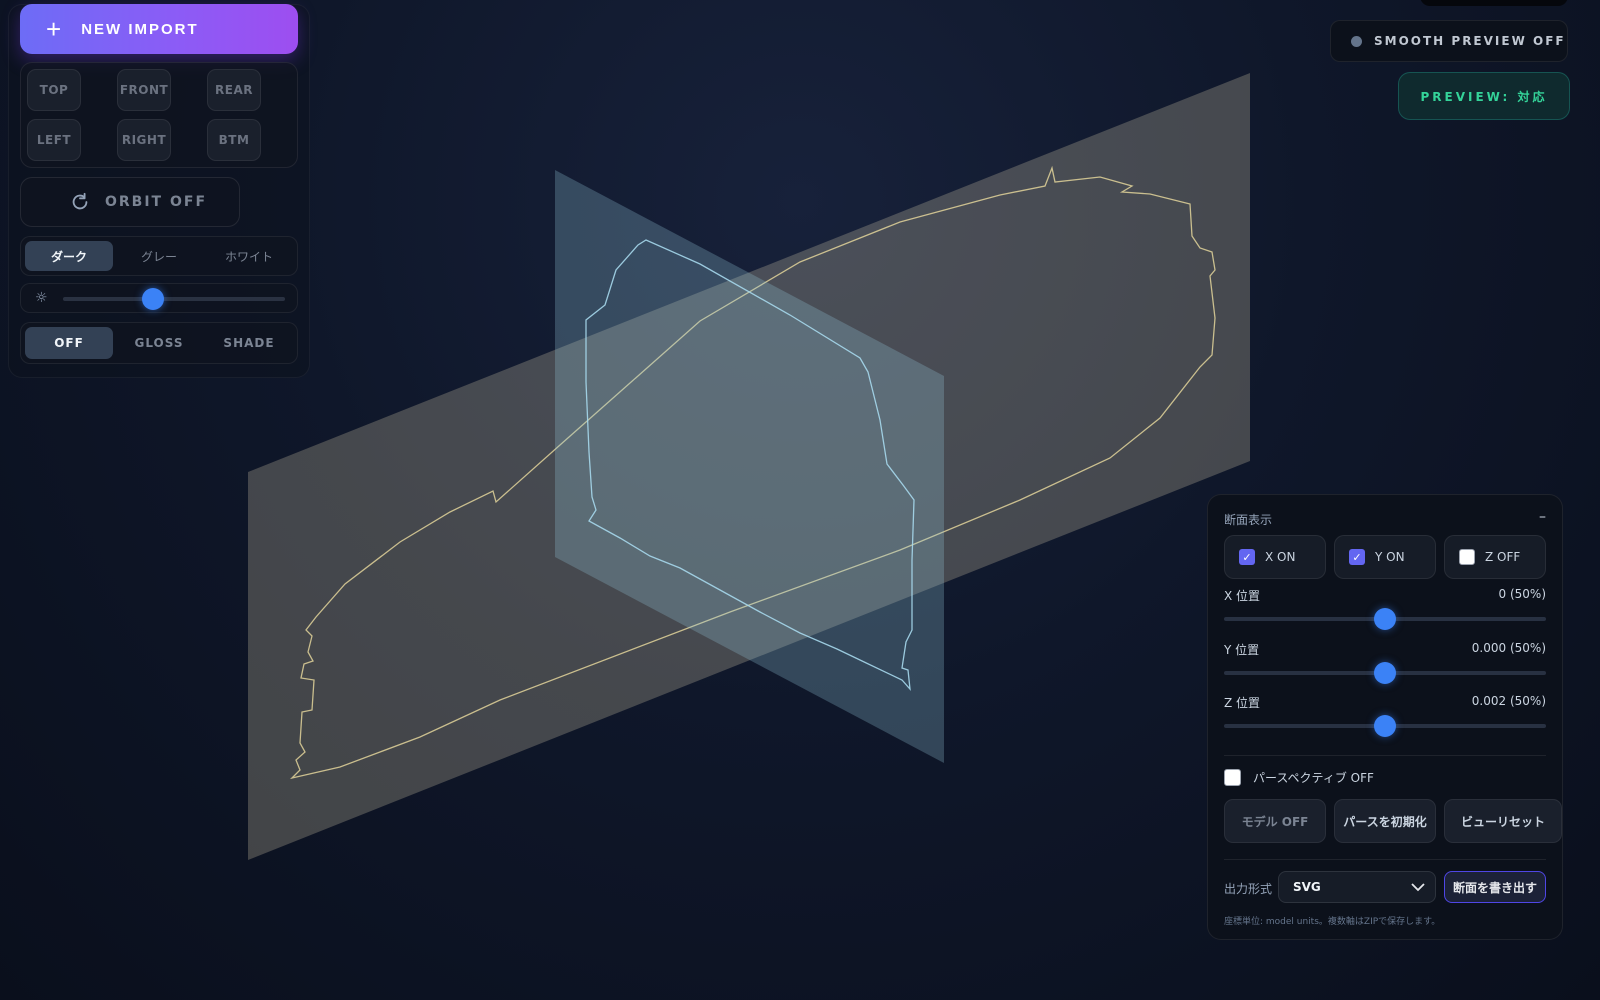  I want to click on z-axis-toggle: Z OFF, so click(1495, 557).